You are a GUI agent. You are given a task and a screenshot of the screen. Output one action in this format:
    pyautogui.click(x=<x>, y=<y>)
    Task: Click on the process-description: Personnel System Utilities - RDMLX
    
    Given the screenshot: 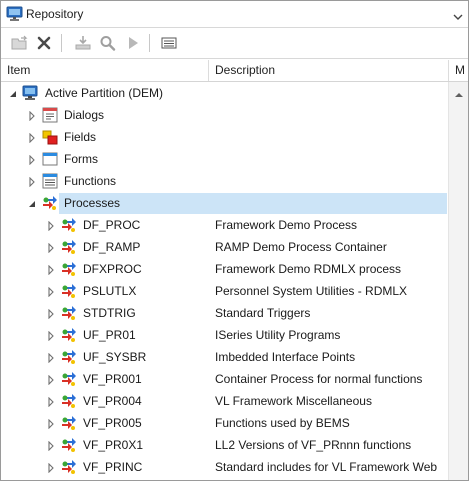 What is the action you would take?
    pyautogui.click(x=311, y=291)
    